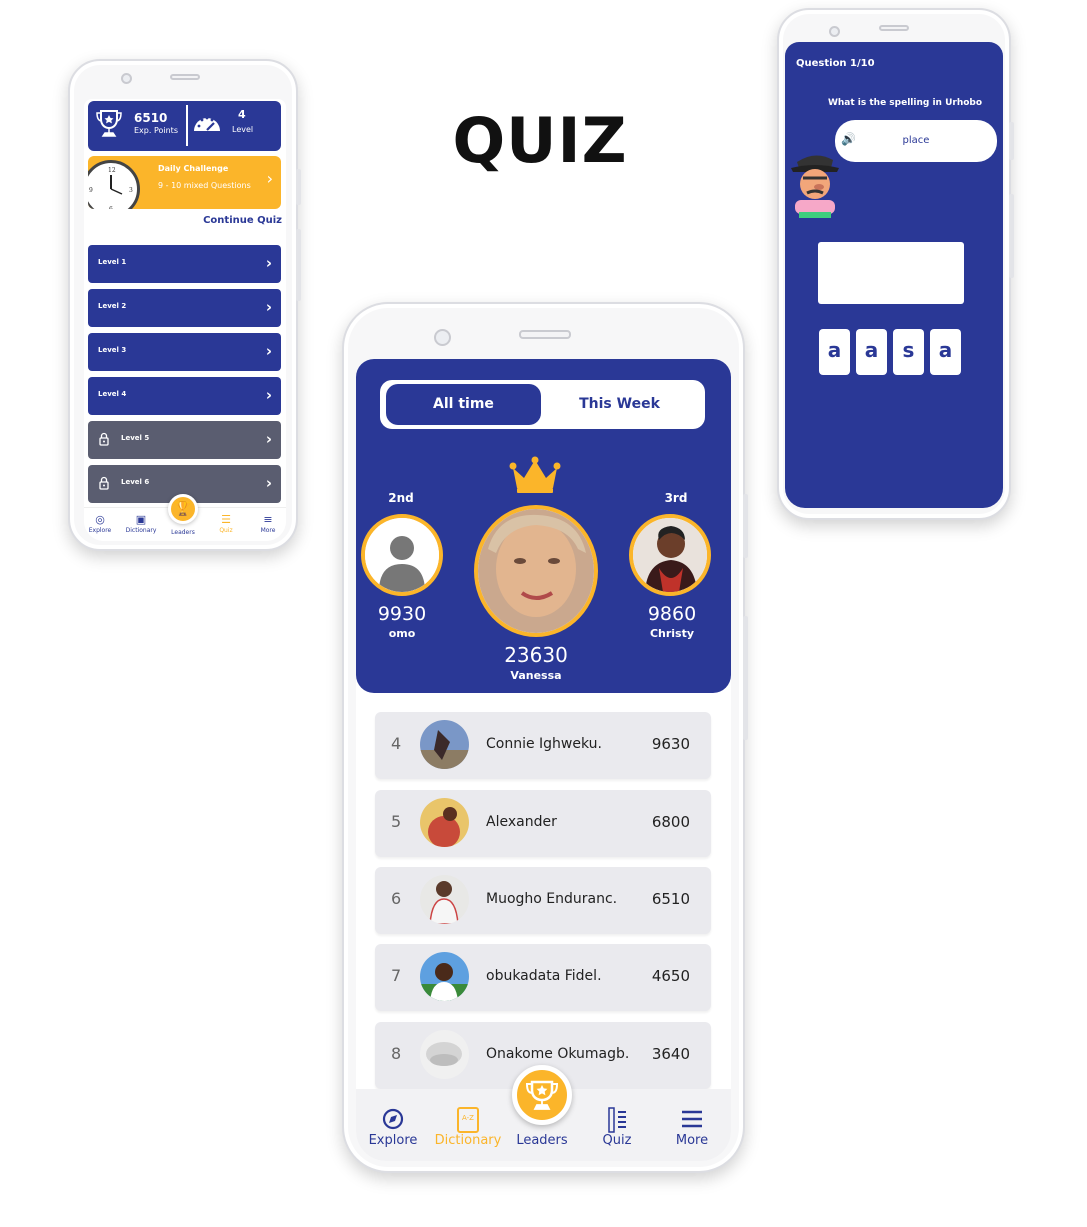  I want to click on level-row-4: Level 4 ›, so click(184, 396).